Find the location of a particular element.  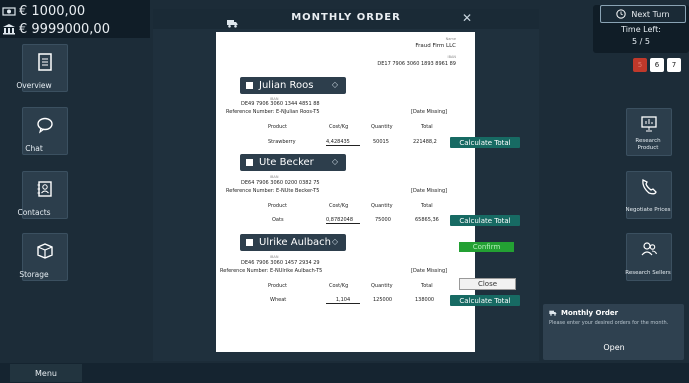

box-icon is located at coordinates (45, 251).